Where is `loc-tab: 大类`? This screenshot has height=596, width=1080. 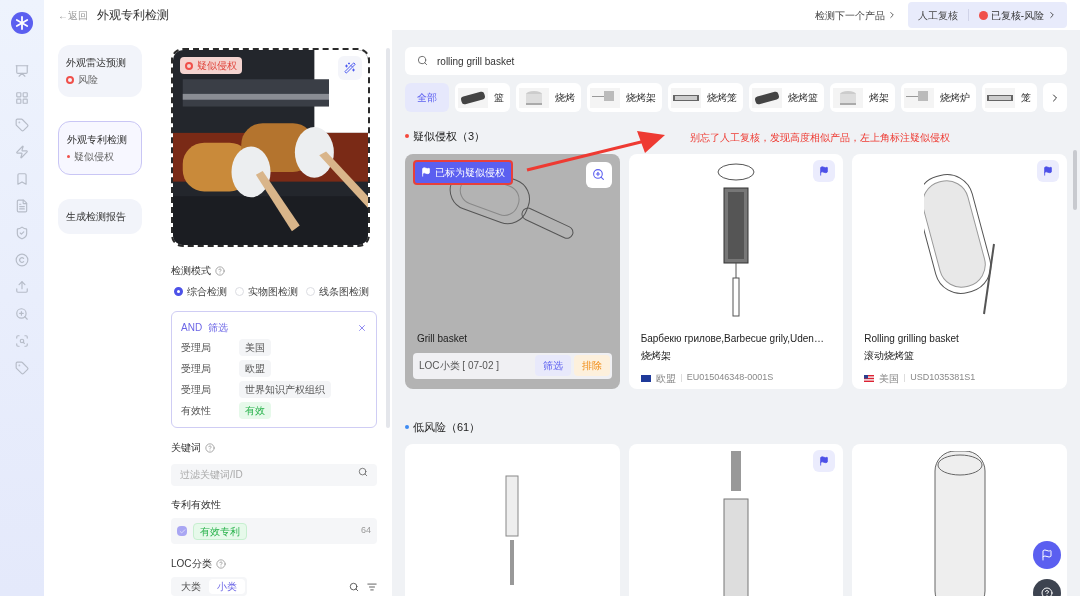
loc-tab: 大类 is located at coordinates (191, 586).